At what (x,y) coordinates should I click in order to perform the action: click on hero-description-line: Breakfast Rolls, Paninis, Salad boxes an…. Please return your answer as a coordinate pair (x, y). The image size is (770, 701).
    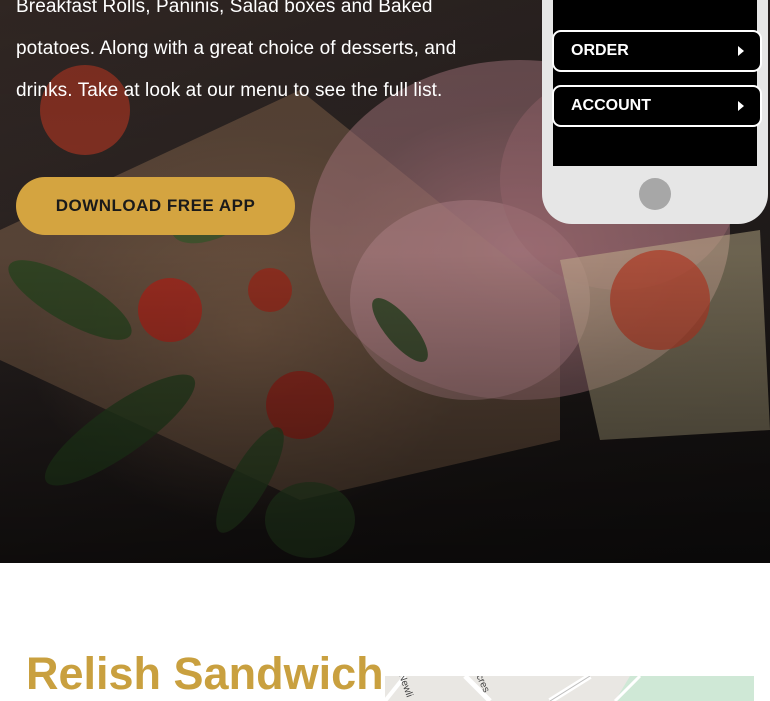
    Looking at the image, I should click on (224, 8).